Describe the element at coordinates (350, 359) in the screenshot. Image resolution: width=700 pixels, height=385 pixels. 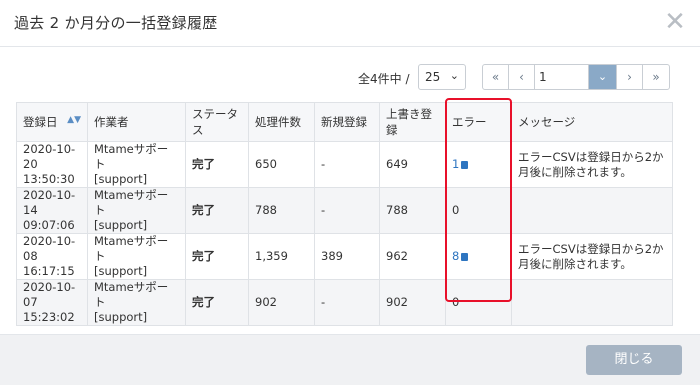
I see `modal-footer: 閉じる` at that location.